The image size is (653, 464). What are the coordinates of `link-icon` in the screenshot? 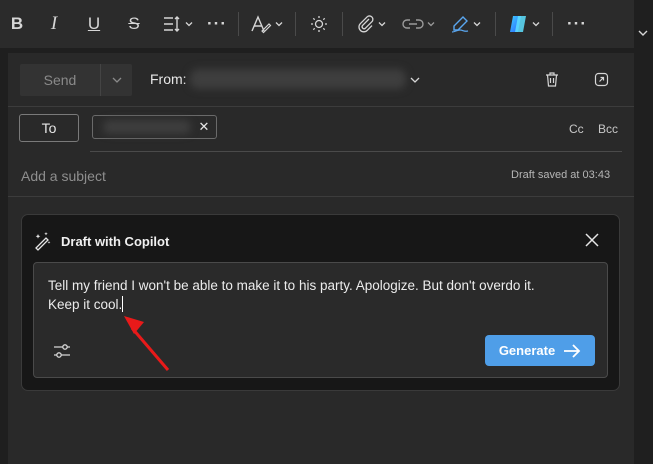 It's located at (413, 24).